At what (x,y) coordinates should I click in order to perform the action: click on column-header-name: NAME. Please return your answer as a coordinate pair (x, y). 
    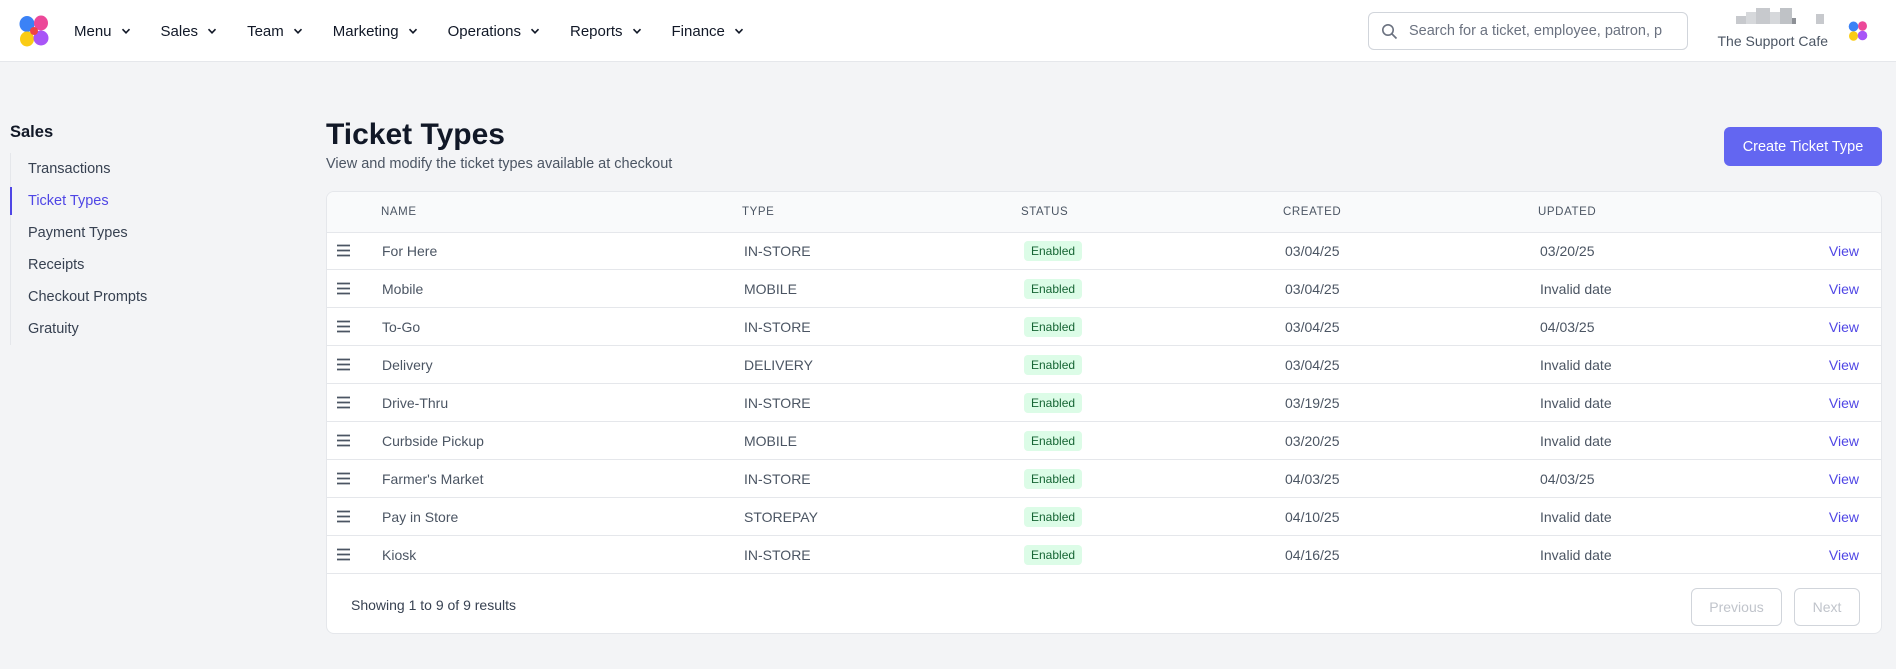
    Looking at the image, I should click on (399, 212).